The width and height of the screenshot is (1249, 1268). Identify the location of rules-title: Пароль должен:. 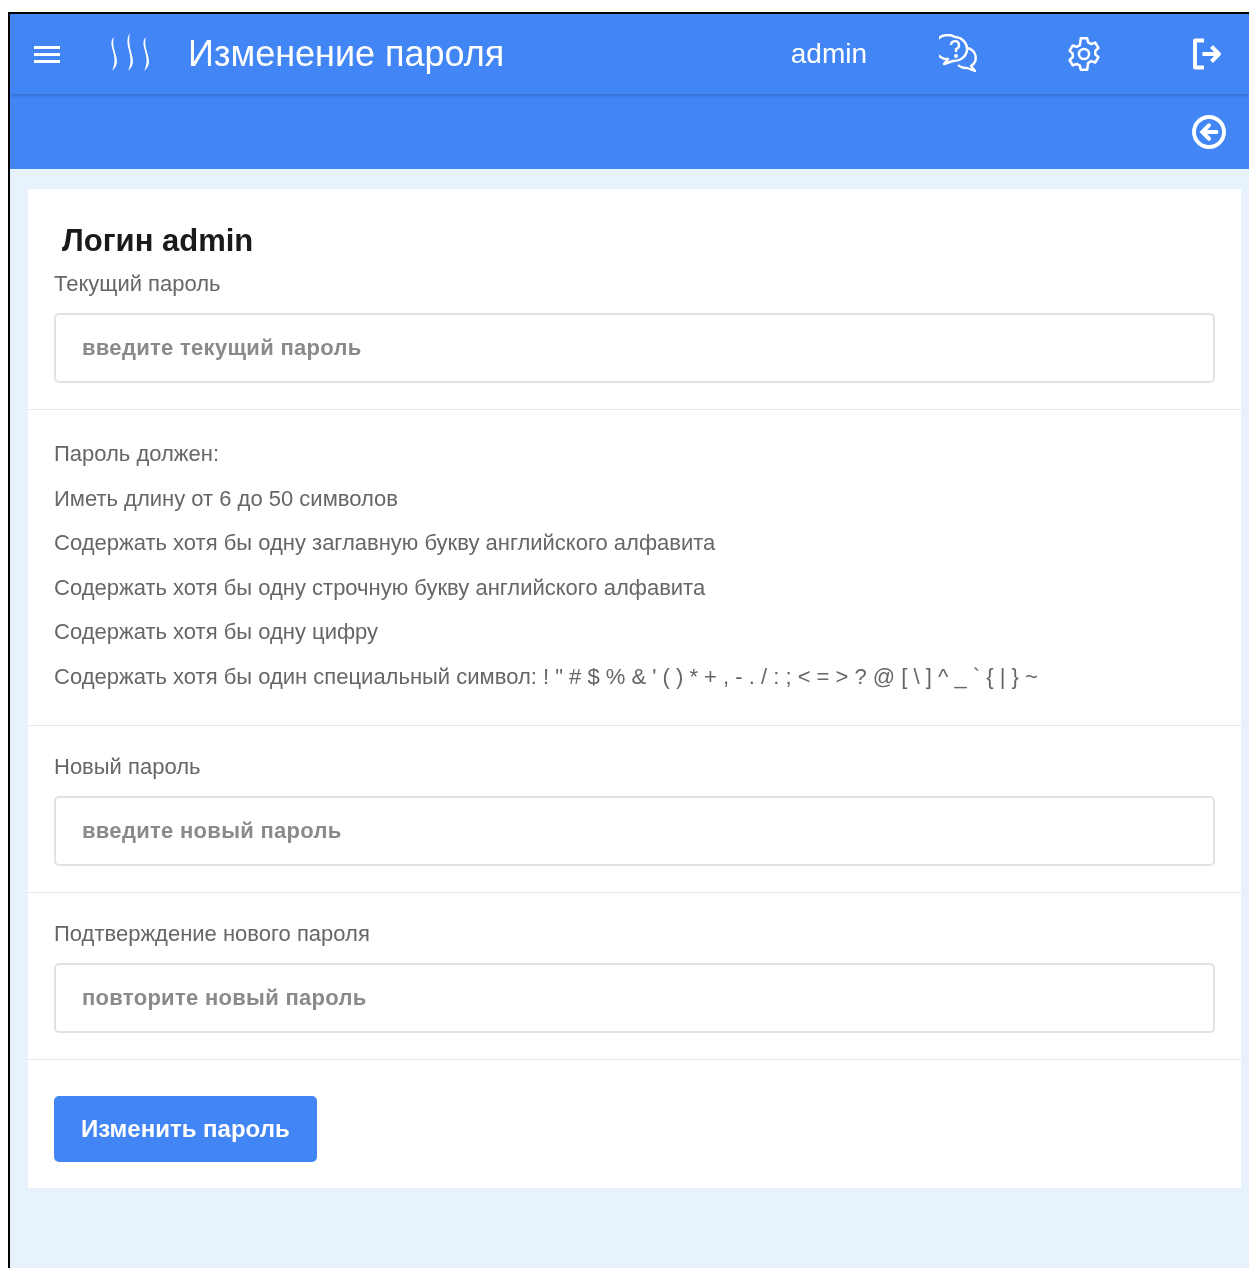
(137, 454).